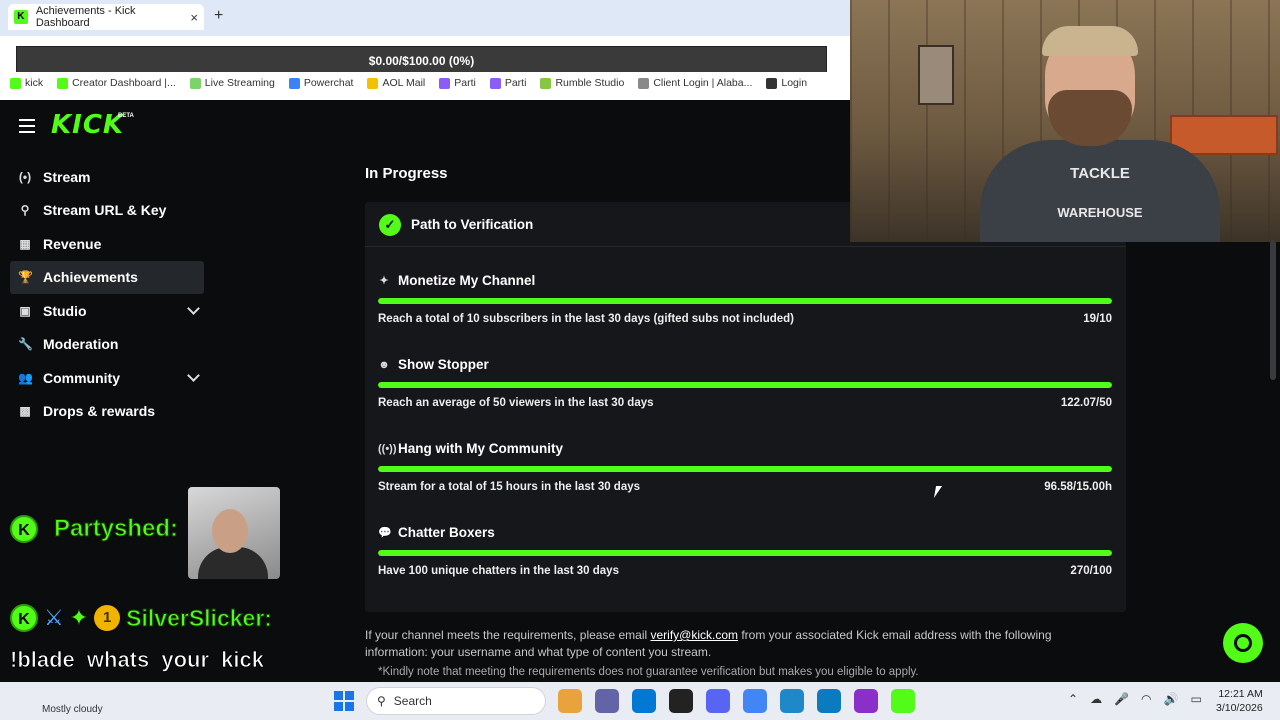 The height and width of the screenshot is (720, 1280). Describe the element at coordinates (27, 126) in the screenshot. I see `menu-icon` at that location.